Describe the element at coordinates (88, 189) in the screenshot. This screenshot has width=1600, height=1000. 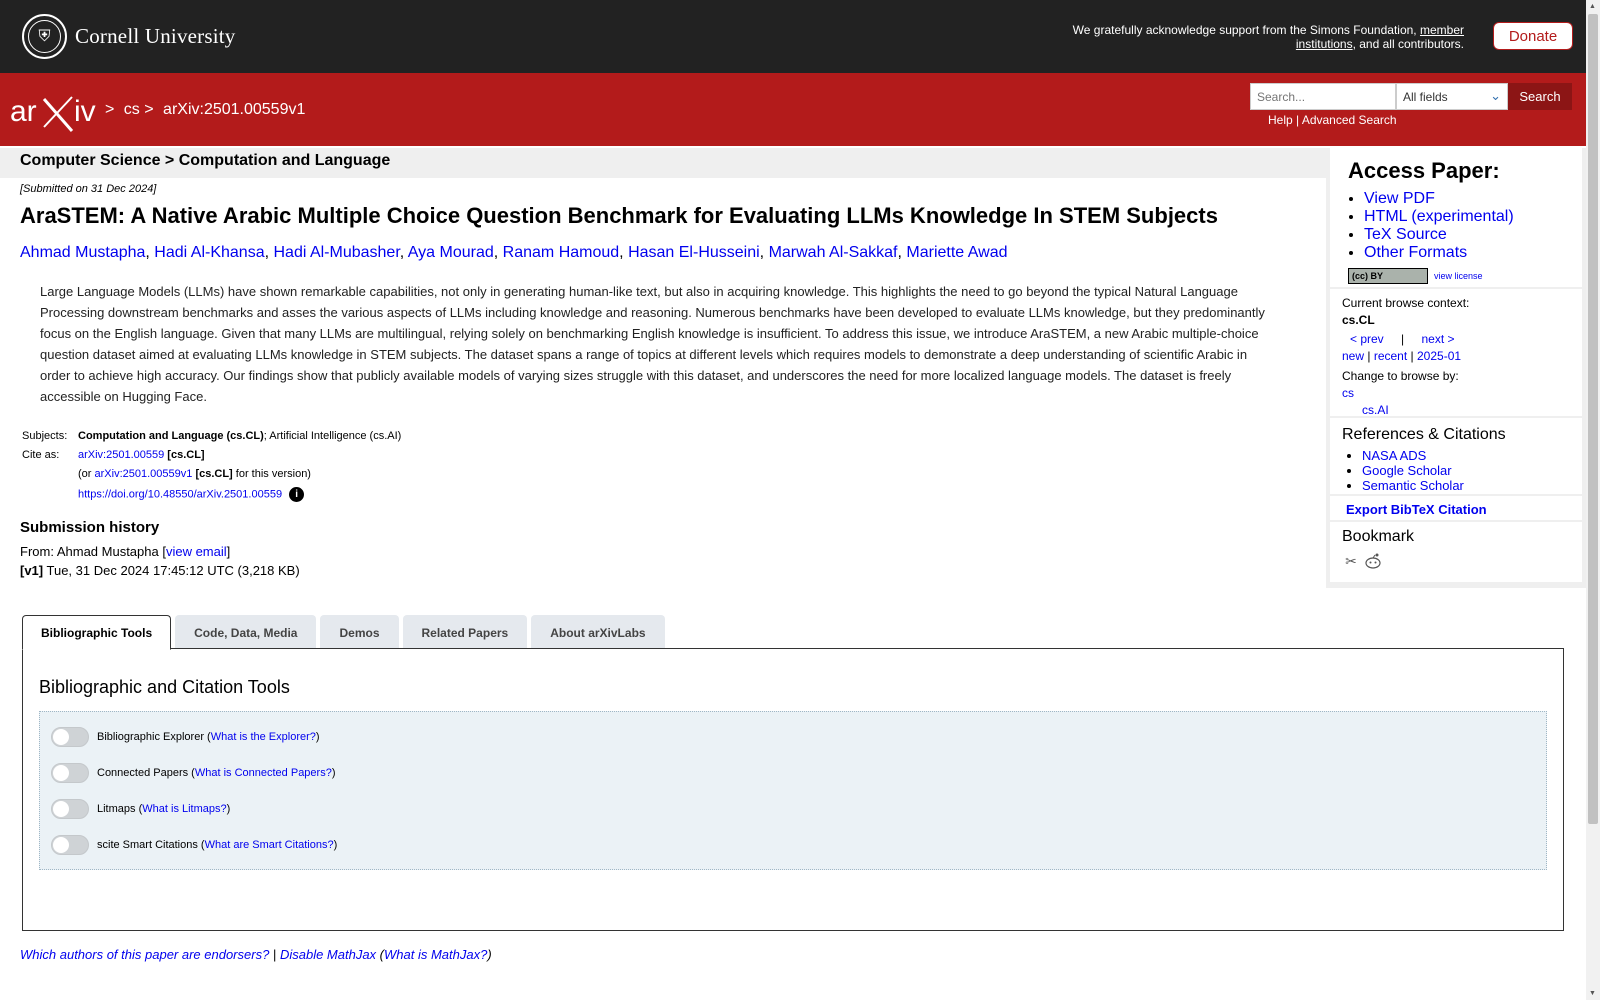
I see `submitted-date: [Submitted on 31 Dec 2024]` at that location.